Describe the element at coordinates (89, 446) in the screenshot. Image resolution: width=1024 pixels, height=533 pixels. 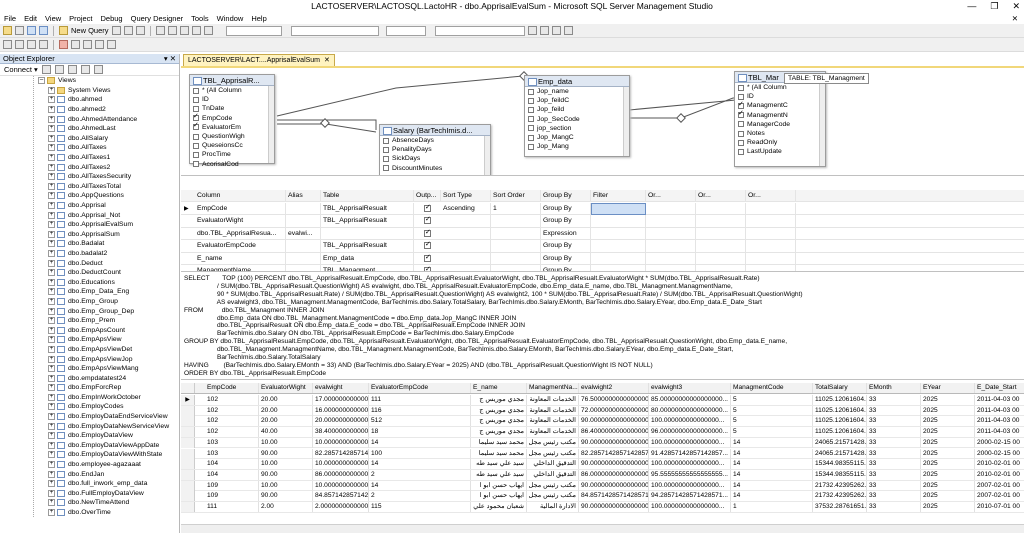
I see `tree-node-view: + dbo.EmployDataViewAppDate` at that location.